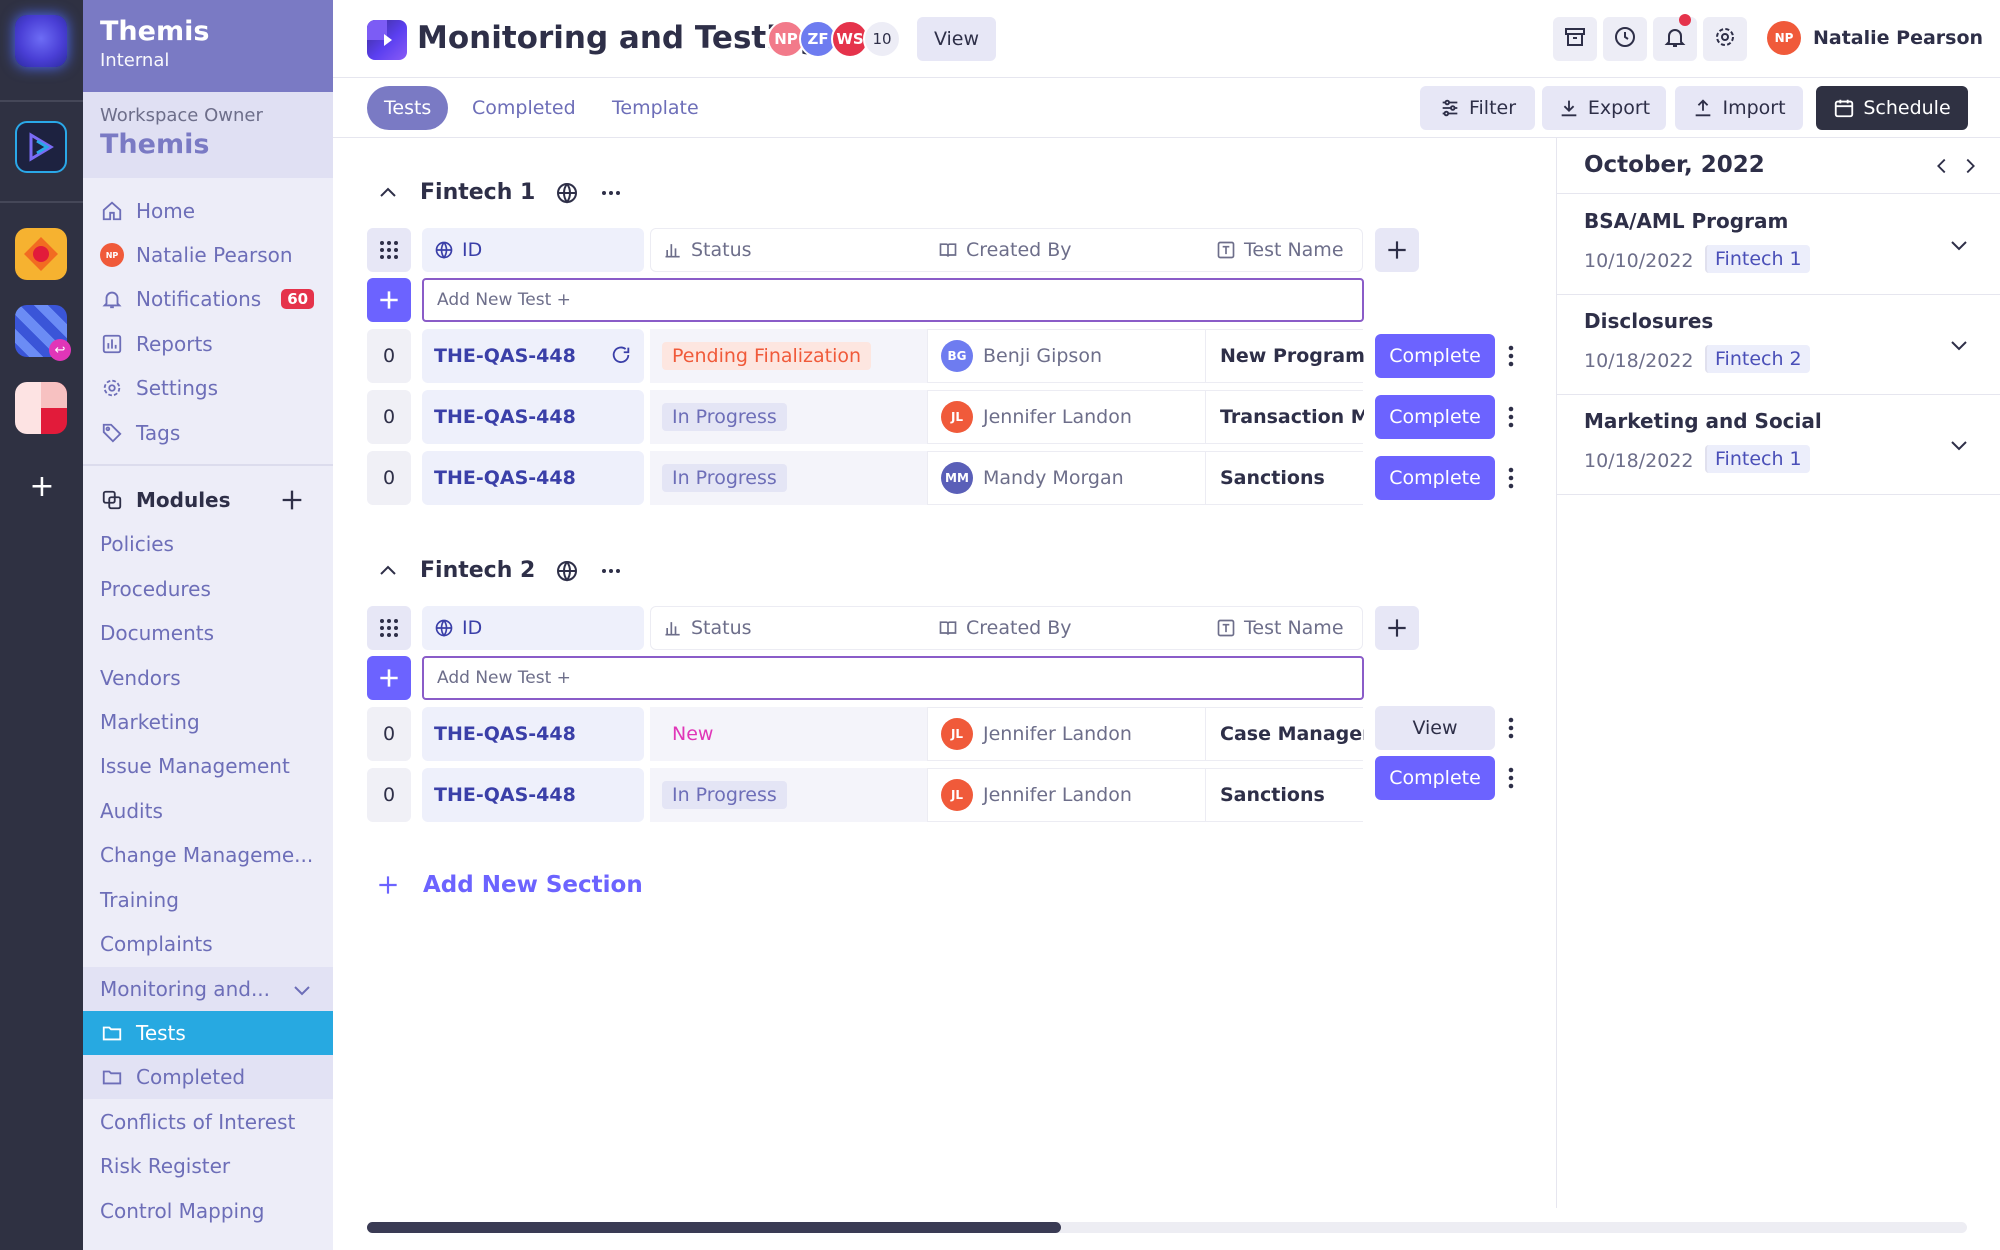  Describe the element at coordinates (788, 356) in the screenshot. I see `status-cell: Pending Finalization` at that location.